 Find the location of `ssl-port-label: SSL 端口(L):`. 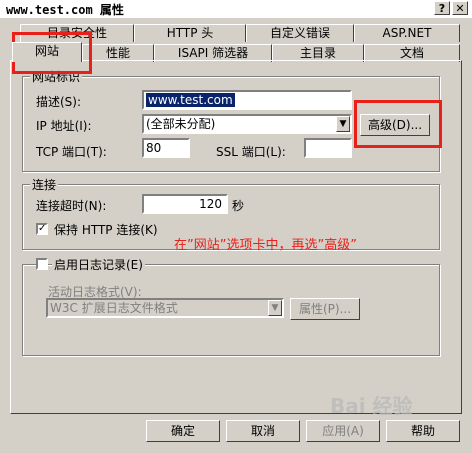

ssl-port-label: SSL 端口(L): is located at coordinates (251, 152).